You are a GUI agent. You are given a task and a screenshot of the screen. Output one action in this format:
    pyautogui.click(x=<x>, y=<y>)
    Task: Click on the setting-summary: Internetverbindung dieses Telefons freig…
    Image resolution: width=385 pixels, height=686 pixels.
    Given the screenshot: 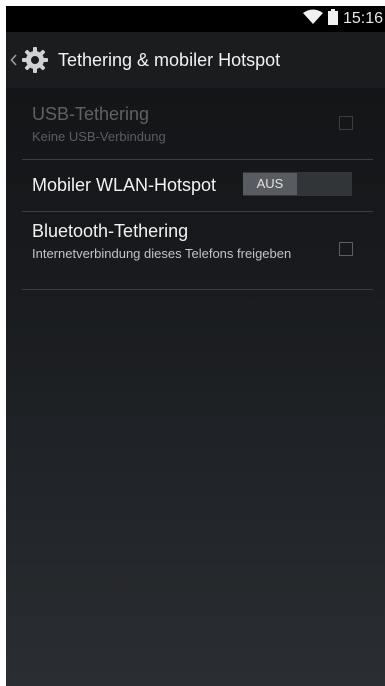 What is the action you would take?
    pyautogui.click(x=162, y=253)
    